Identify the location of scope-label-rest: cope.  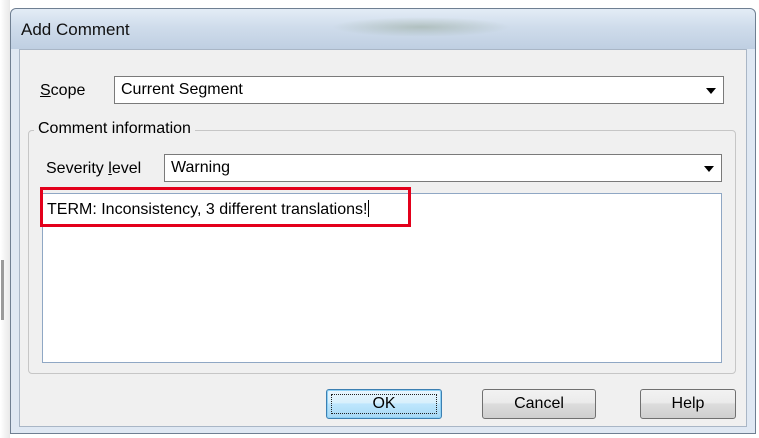
(68, 90).